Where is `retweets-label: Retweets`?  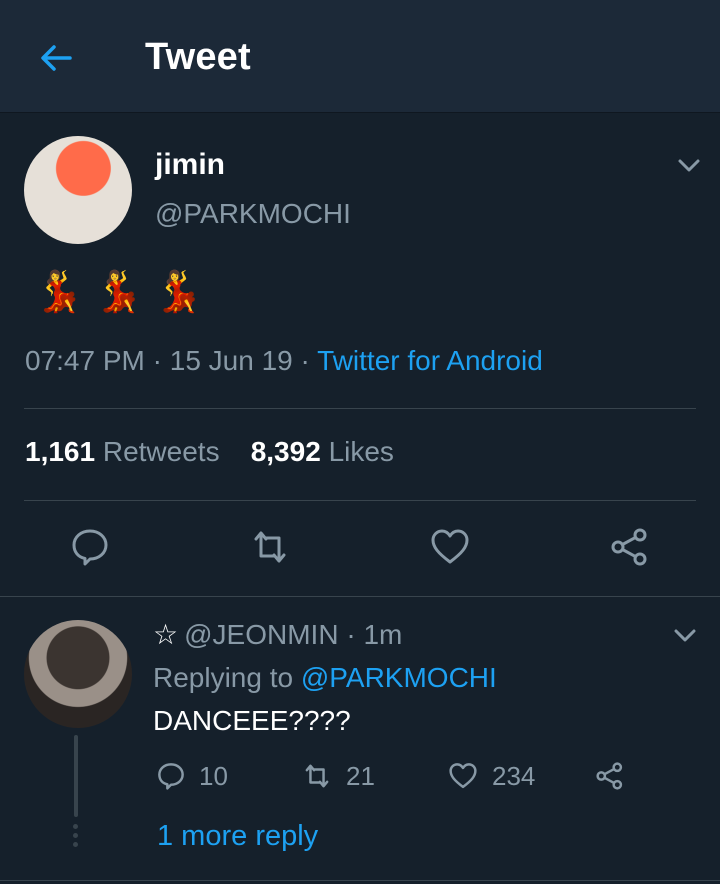
retweets-label: Retweets is located at coordinates (161, 451).